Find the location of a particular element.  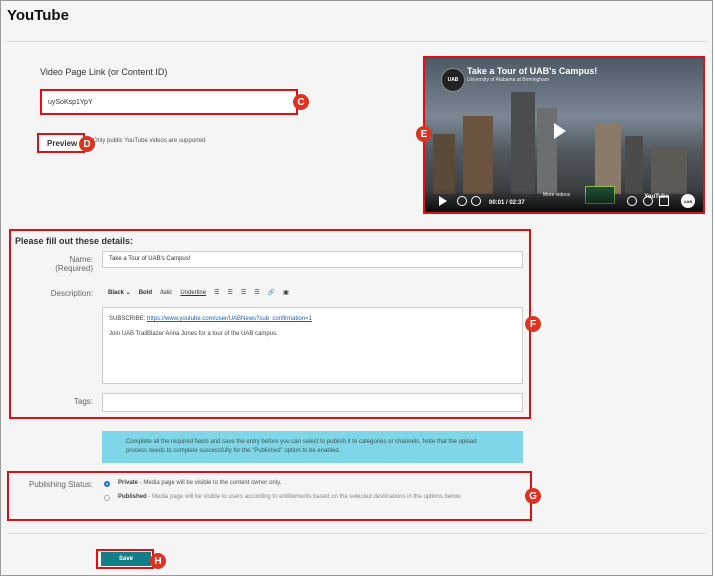

channel-logo: UAB is located at coordinates (453, 80).